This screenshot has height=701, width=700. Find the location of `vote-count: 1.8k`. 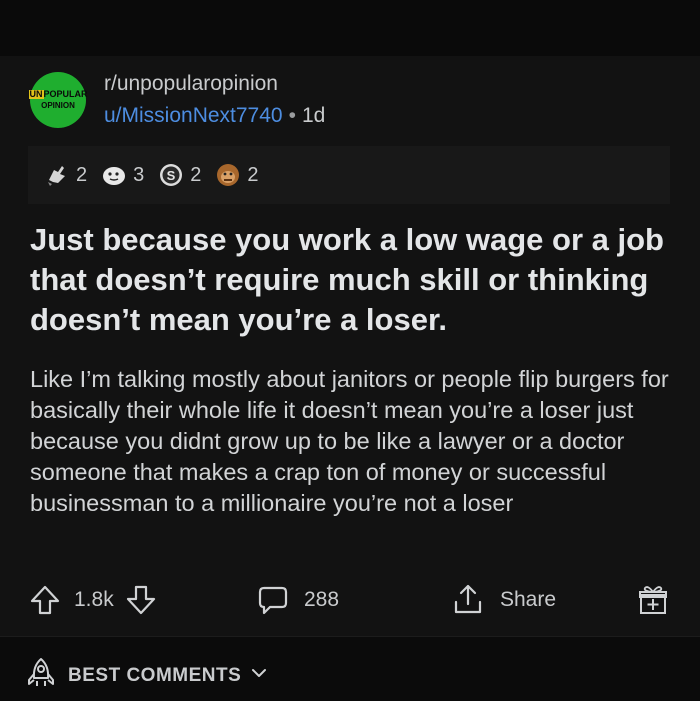

vote-count: 1.8k is located at coordinates (94, 599).